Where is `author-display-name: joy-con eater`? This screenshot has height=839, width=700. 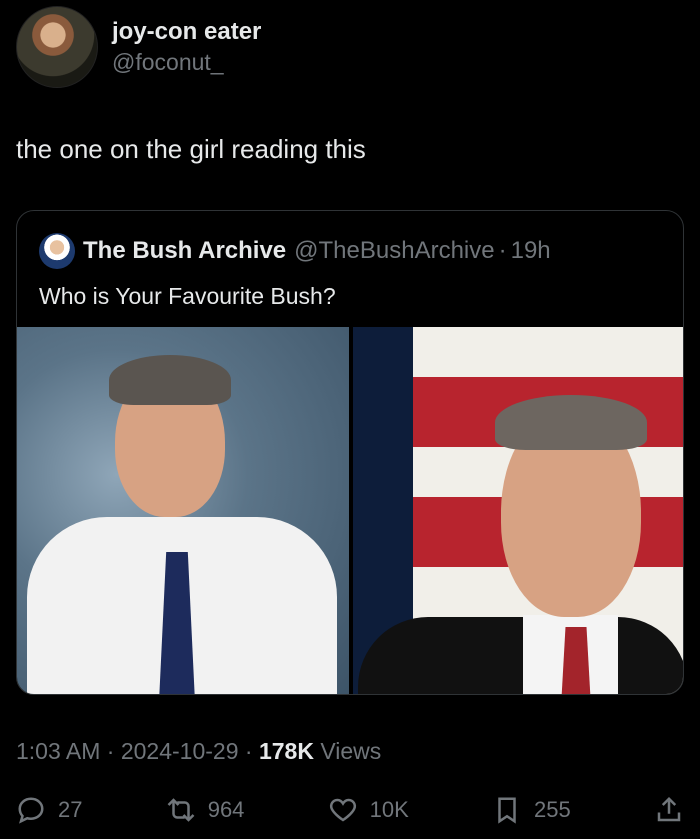 author-display-name: joy-con eater is located at coordinates (186, 32).